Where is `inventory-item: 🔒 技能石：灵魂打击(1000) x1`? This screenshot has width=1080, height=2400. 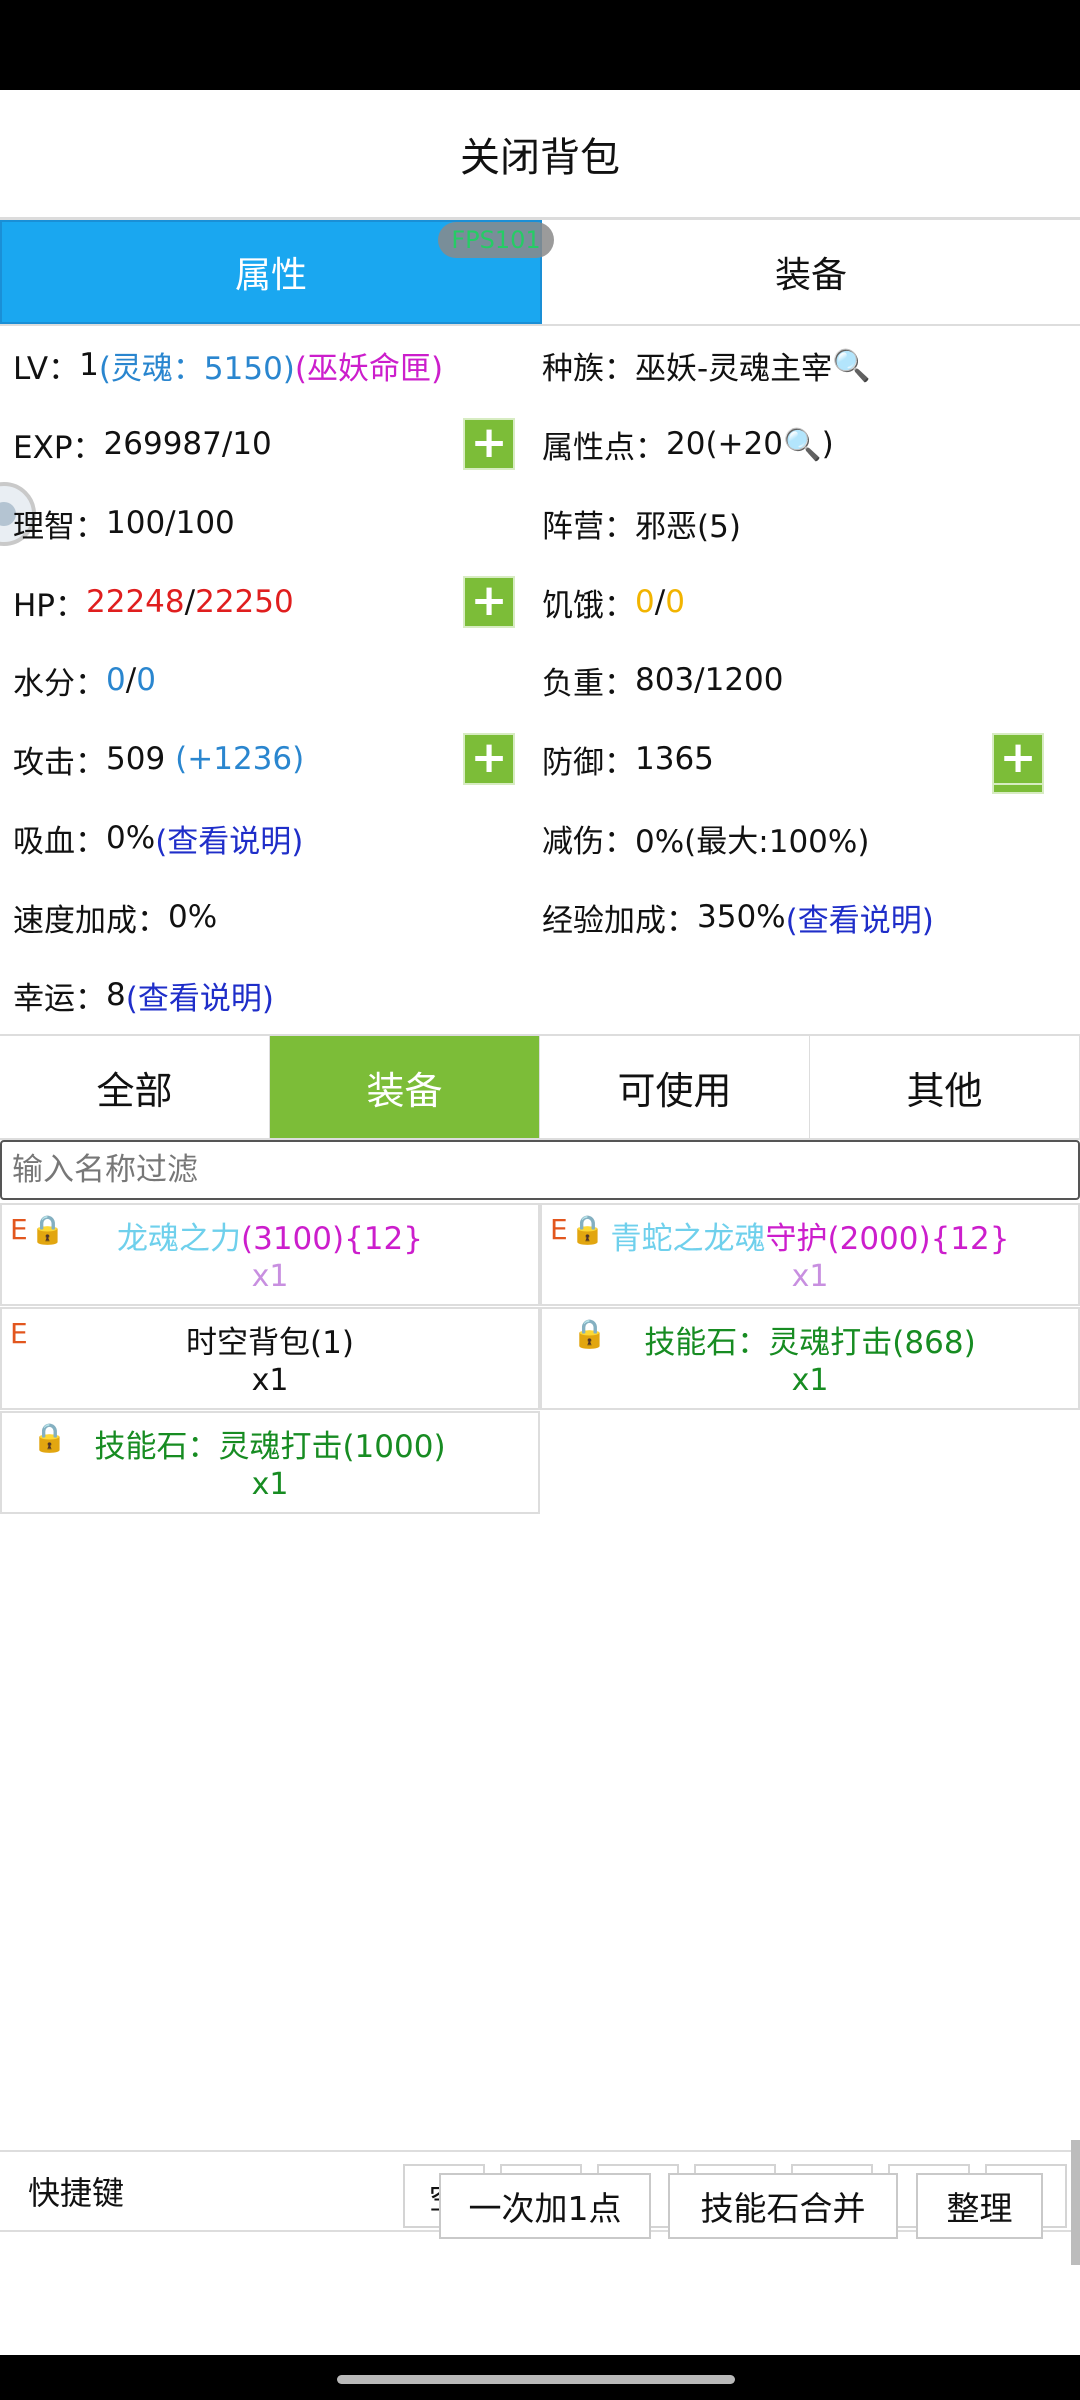 inventory-item: 🔒 技能石：灵魂打击(1000) x1 is located at coordinates (270, 1462).